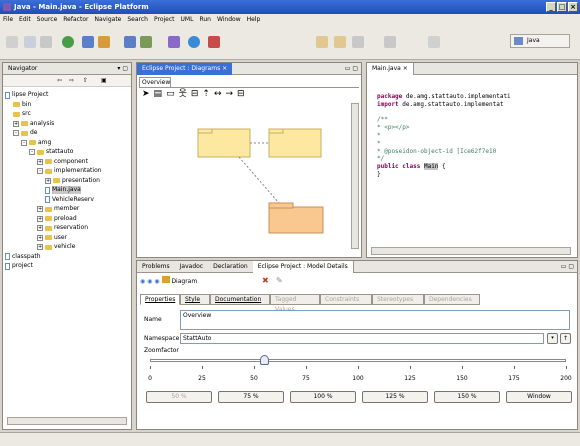  Describe the element at coordinates (23, 257) in the screenshot. I see `tree-item: classpath` at that location.